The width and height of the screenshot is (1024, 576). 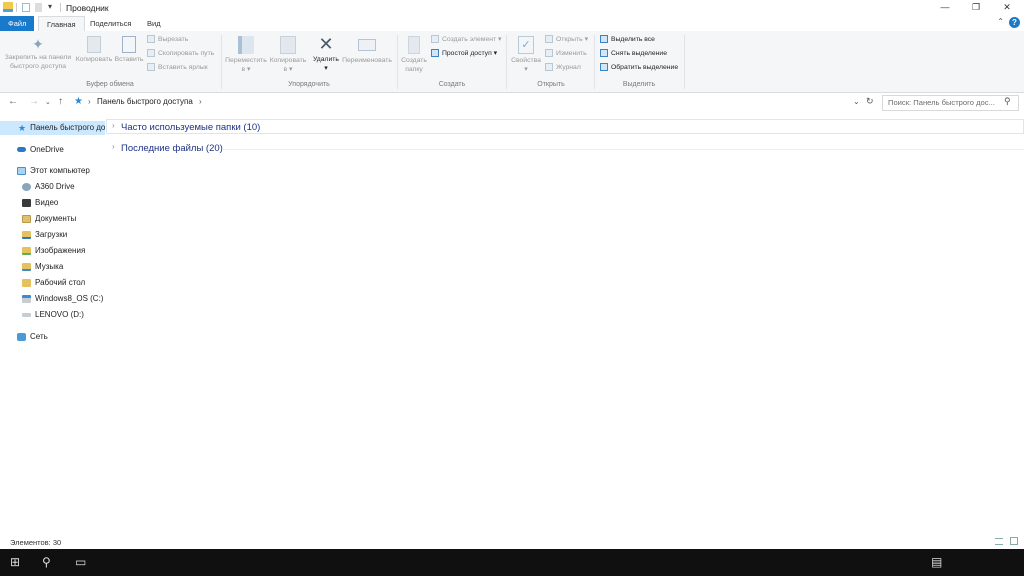 What do you see at coordinates (8, 7) in the screenshot?
I see `explorer-icon` at bounding box center [8, 7].